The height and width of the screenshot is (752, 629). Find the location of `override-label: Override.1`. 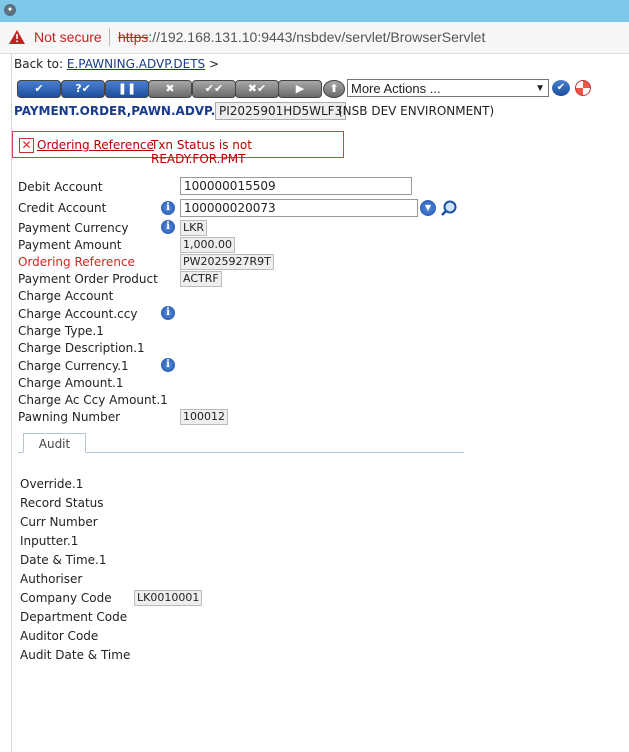

override-label: Override.1 is located at coordinates (52, 484).